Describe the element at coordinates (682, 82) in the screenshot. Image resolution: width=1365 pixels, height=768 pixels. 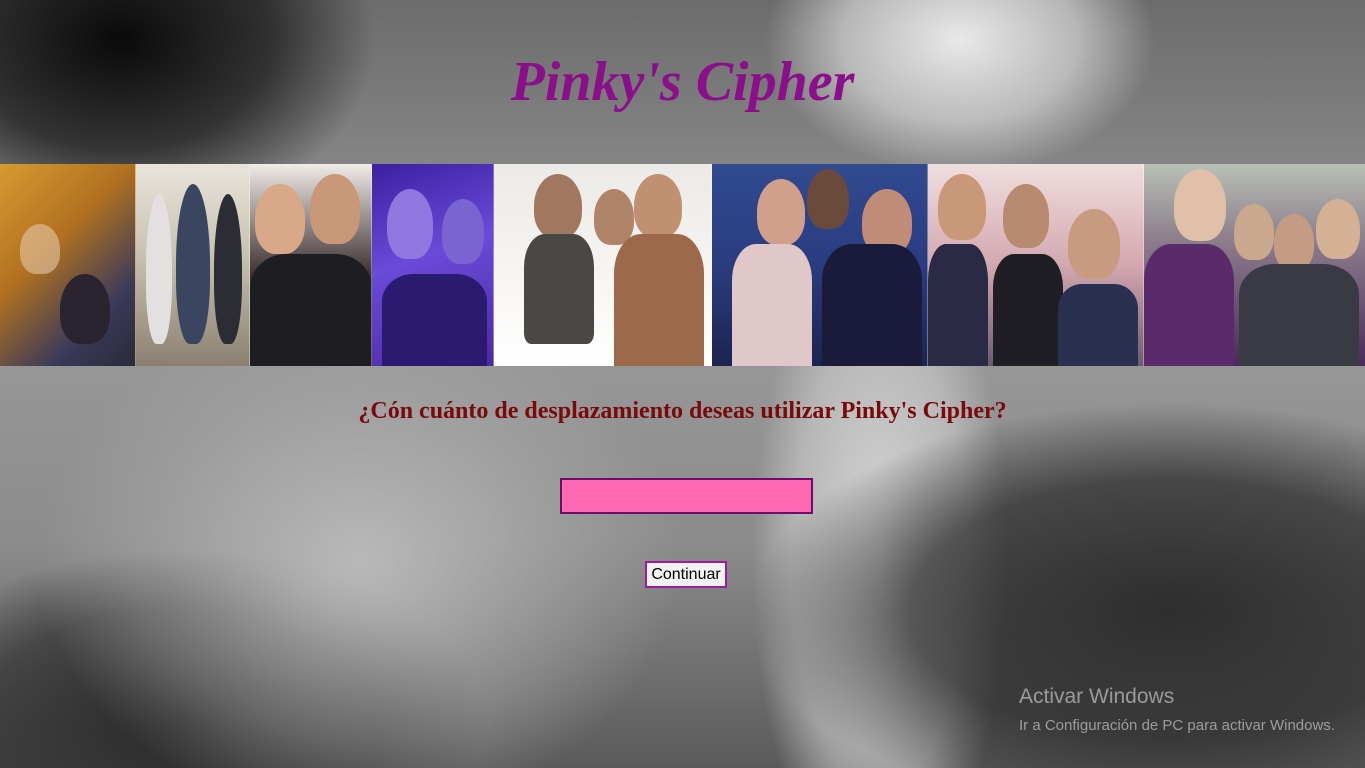
I see `page-title: Pinky's Cipher` at that location.